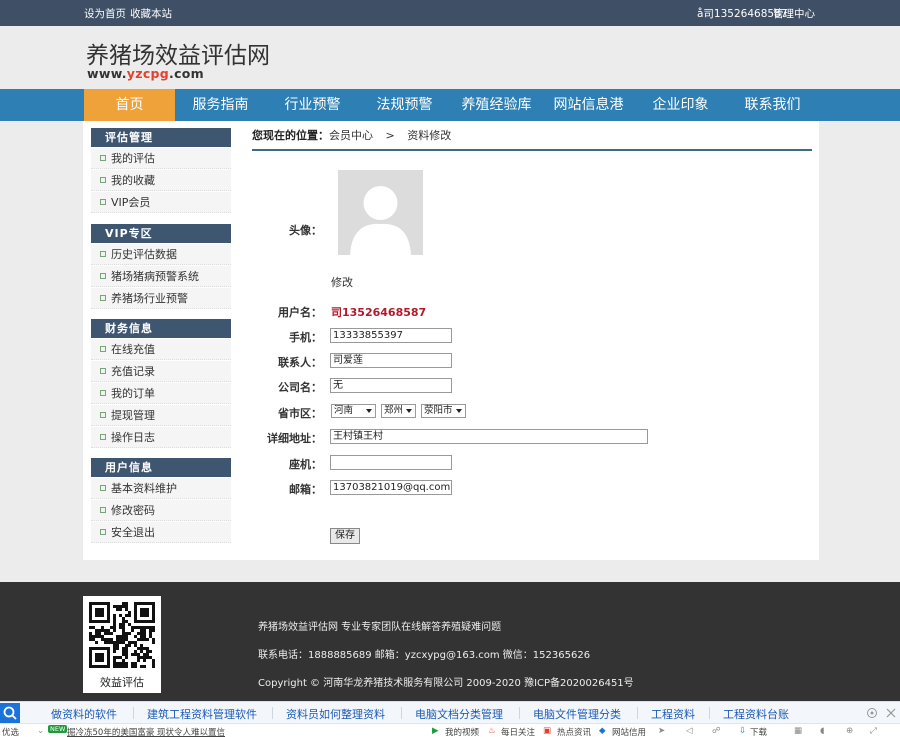 The height and width of the screenshot is (737, 900). What do you see at coordinates (391, 487) in the screenshot?
I see `email-input: 13703821019@qq.com` at bounding box center [391, 487].